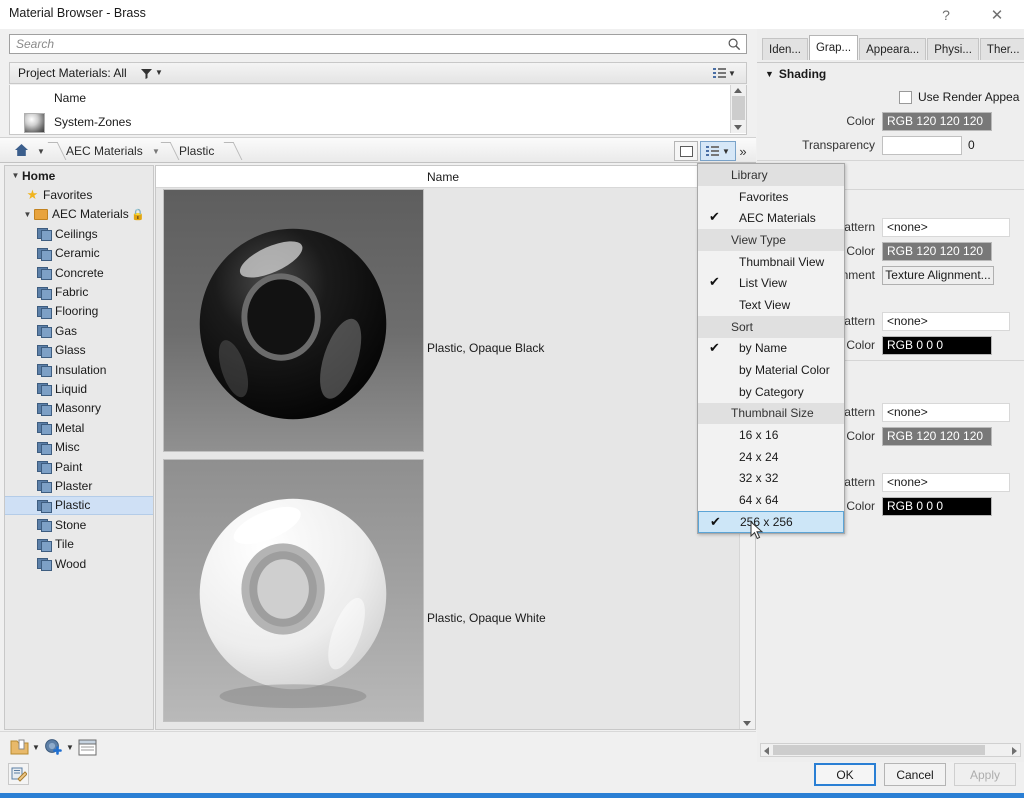  Describe the element at coordinates (771, 522) in the screenshot. I see `menu-item-256-x-256: ✔ 256 x 256` at that location.